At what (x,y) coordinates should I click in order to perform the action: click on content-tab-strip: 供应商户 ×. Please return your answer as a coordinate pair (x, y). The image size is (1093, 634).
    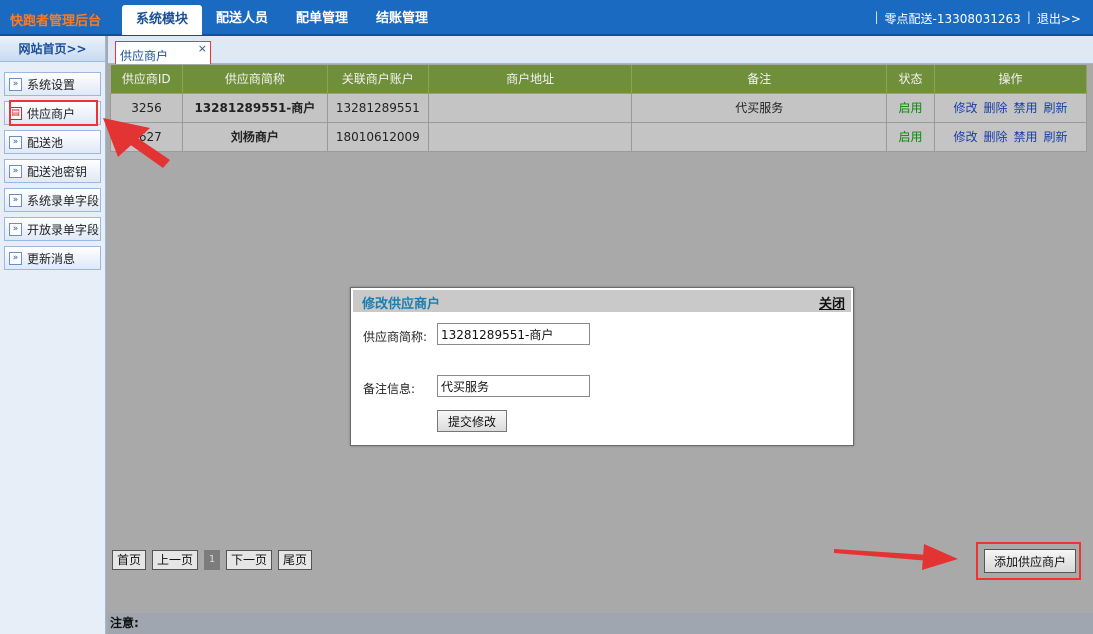
    Looking at the image, I should click on (600, 50).